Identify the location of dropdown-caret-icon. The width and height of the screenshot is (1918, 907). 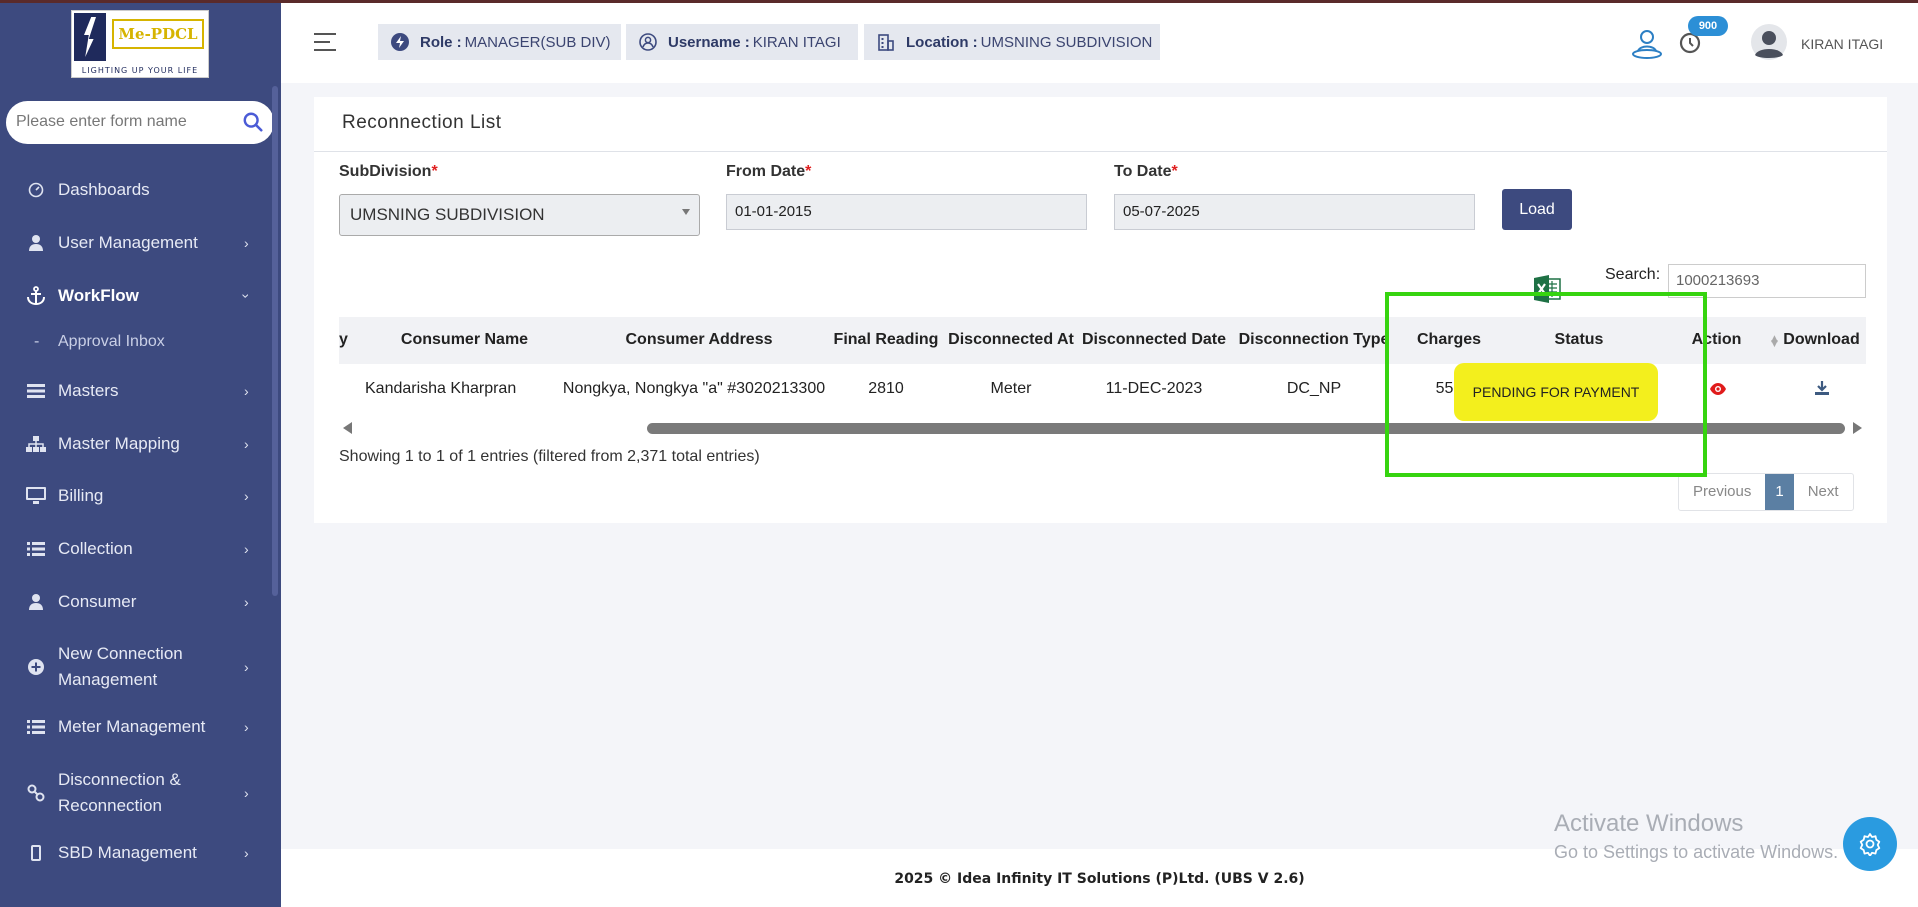
(686, 212).